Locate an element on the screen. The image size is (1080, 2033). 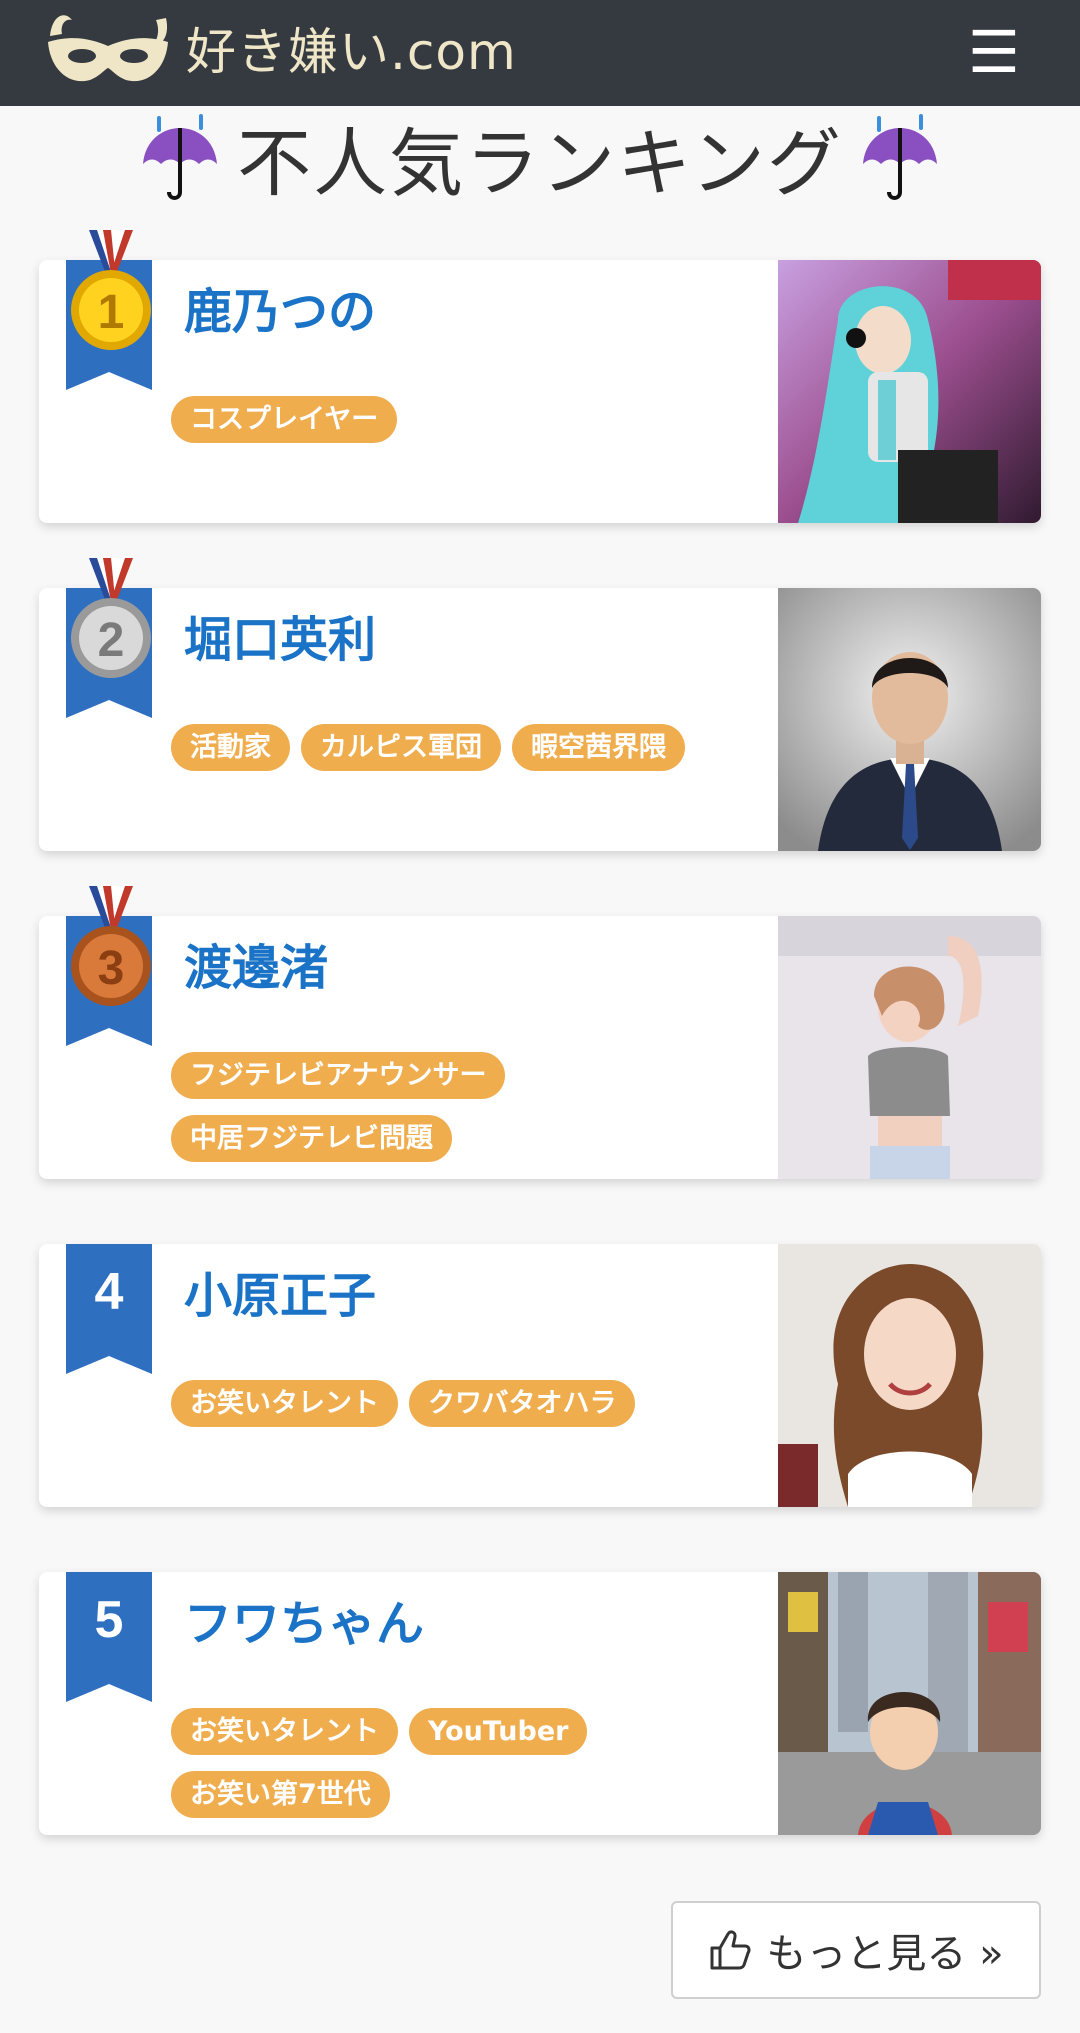
tag: 暇空茜界隈 is located at coordinates (598, 747).